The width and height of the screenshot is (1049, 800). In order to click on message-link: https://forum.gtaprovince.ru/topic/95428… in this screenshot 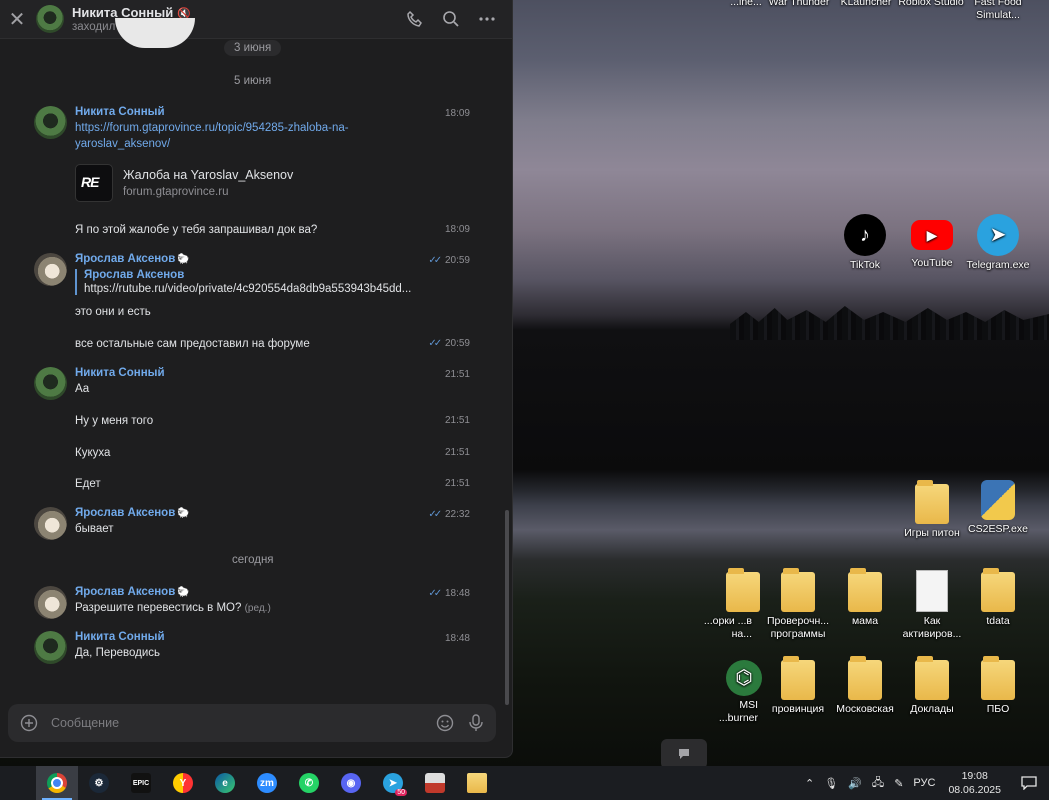, I will do `click(212, 136)`.